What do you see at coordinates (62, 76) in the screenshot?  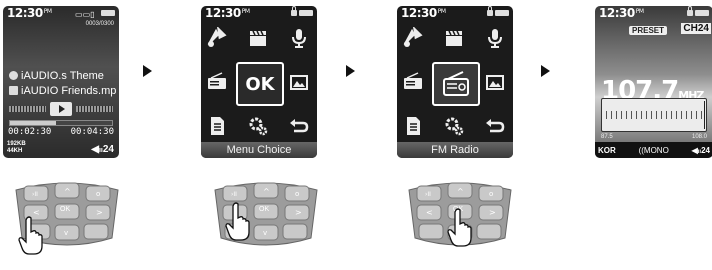 I see `album-title: iAUDIO.s Theme` at bounding box center [62, 76].